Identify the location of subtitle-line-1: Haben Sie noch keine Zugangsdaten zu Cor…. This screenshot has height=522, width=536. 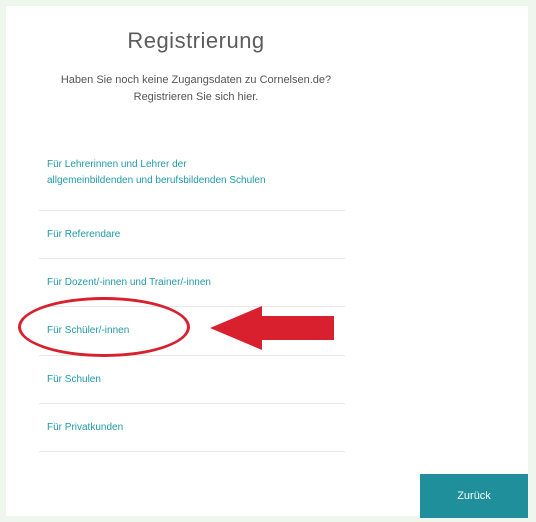
(196, 80).